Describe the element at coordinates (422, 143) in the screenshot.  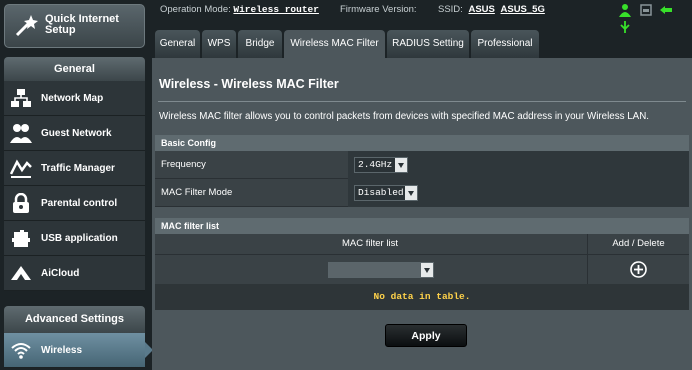
I see `basic-config-heading: Basic Config` at that location.